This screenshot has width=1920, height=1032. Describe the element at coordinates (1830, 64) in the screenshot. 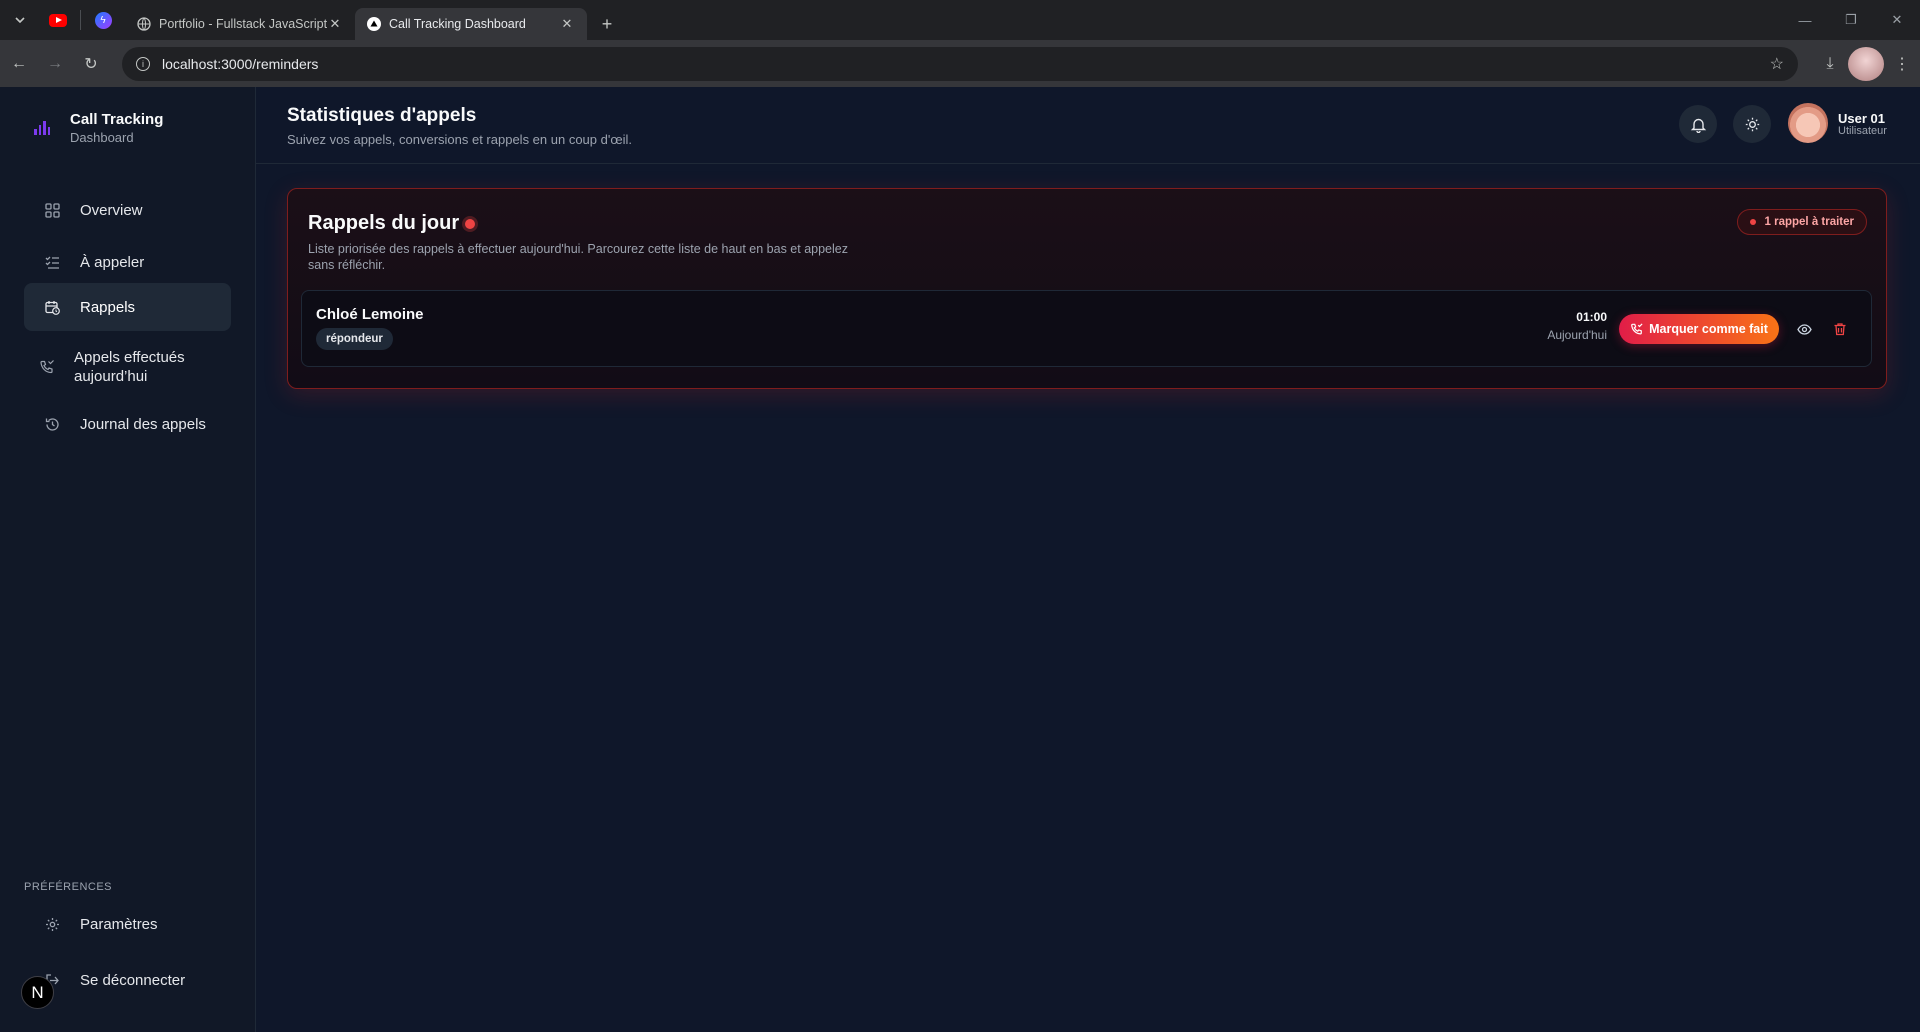

I see `download-icon: ⤓` at that location.